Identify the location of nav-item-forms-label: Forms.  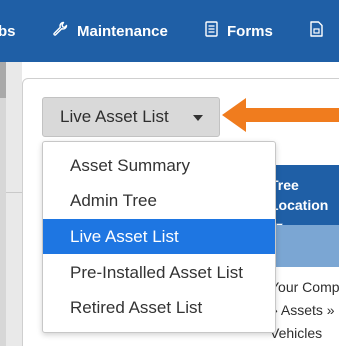
(250, 31).